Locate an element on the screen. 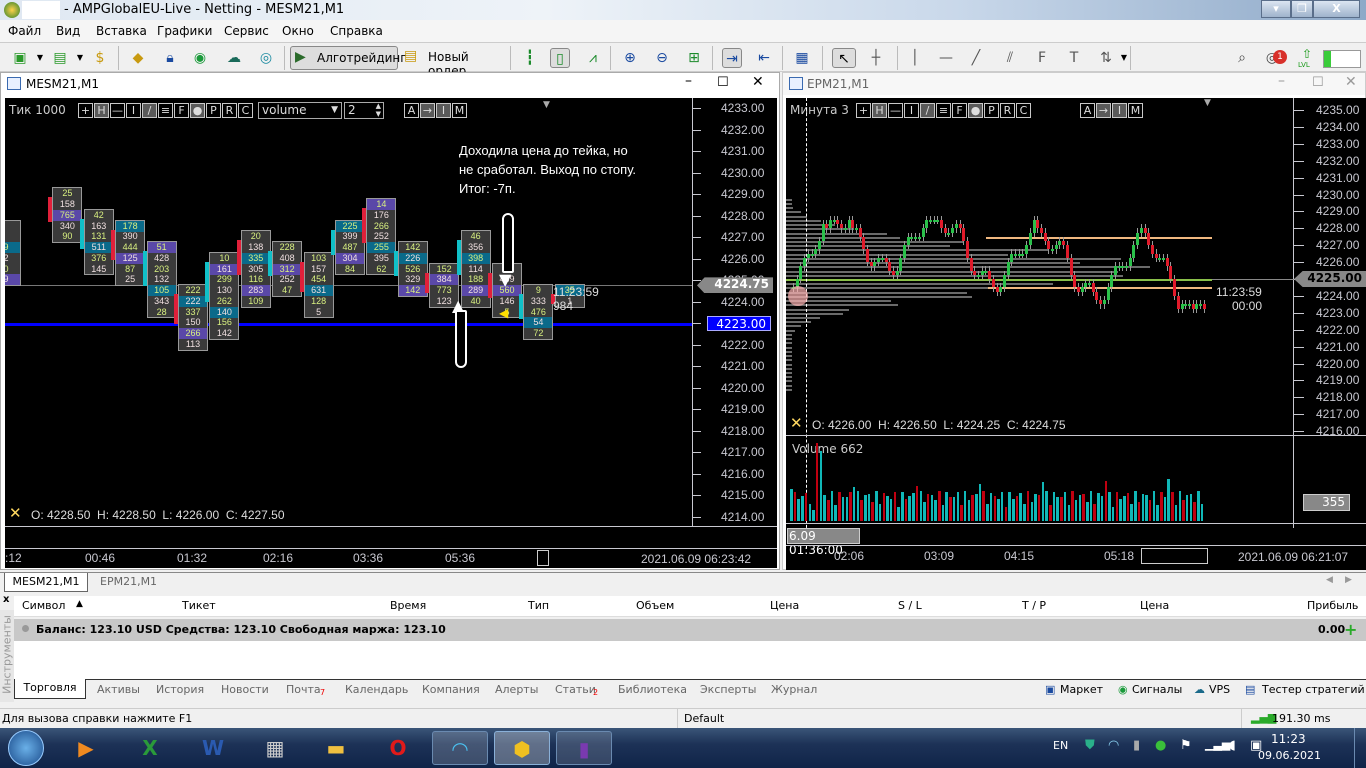 The image size is (1366, 768). tool-button-4: / is located at coordinates (149, 110).